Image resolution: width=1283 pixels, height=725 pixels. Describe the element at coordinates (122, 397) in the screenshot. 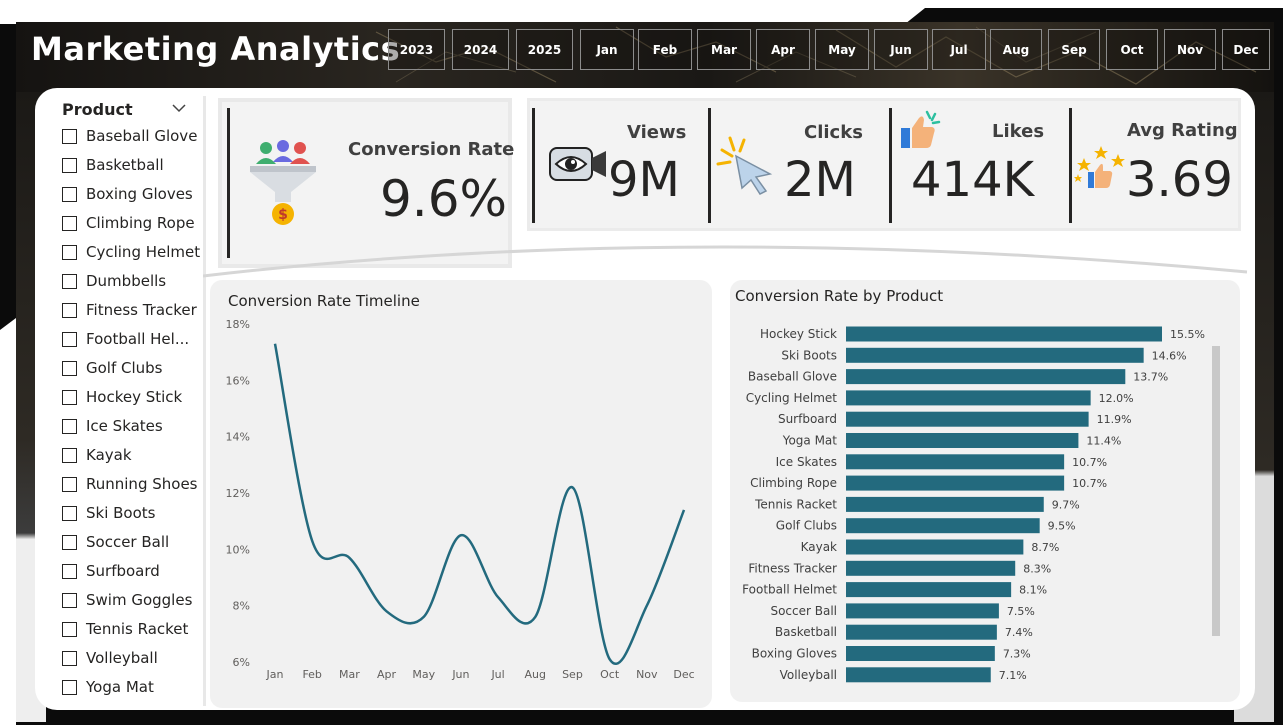

I see `slicer-item: Hockey Stick` at that location.